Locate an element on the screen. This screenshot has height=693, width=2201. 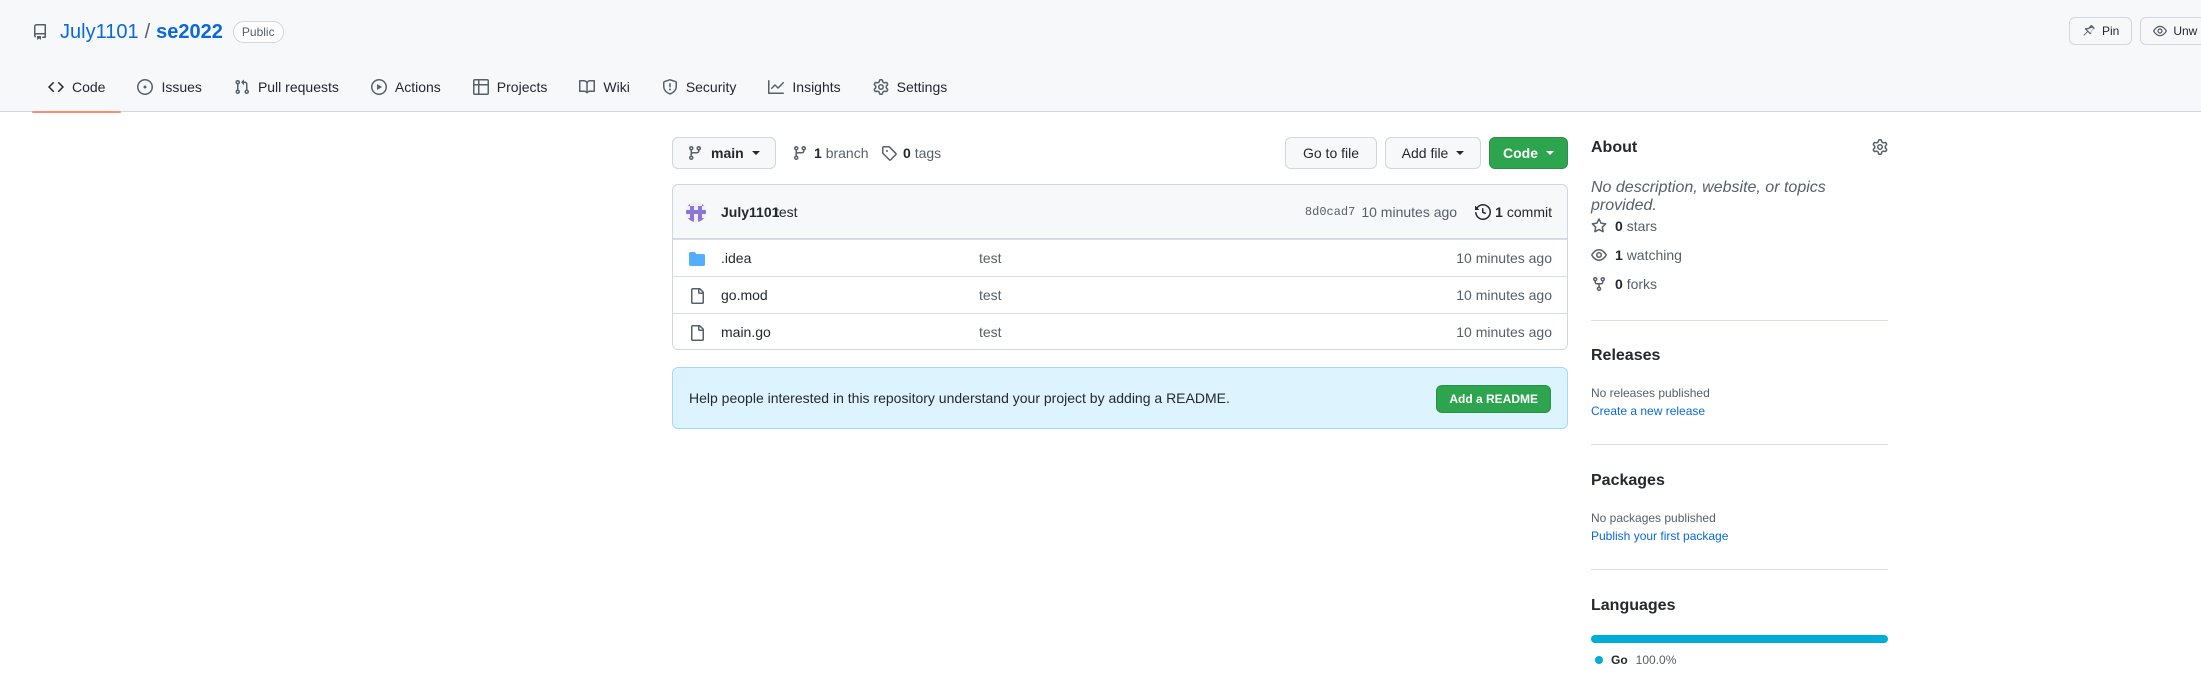
packages-empty-text: No packages published is located at coordinates (1653, 518).